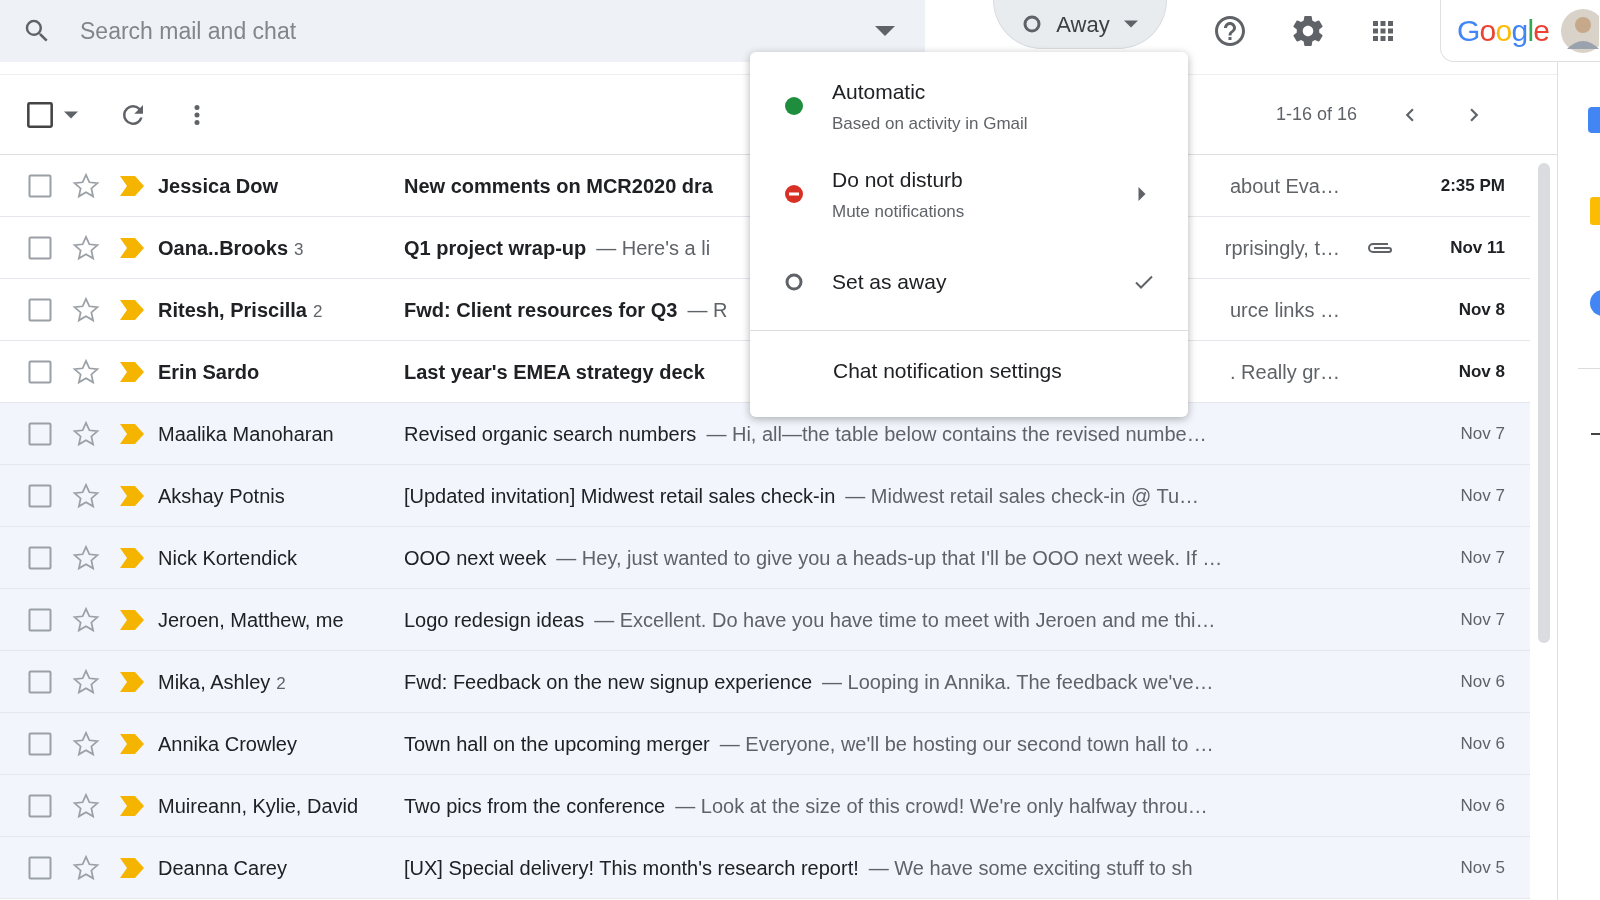 The image size is (1600, 900). What do you see at coordinates (214, 682) in the screenshot?
I see `sender-name: Mika, Ashley` at bounding box center [214, 682].